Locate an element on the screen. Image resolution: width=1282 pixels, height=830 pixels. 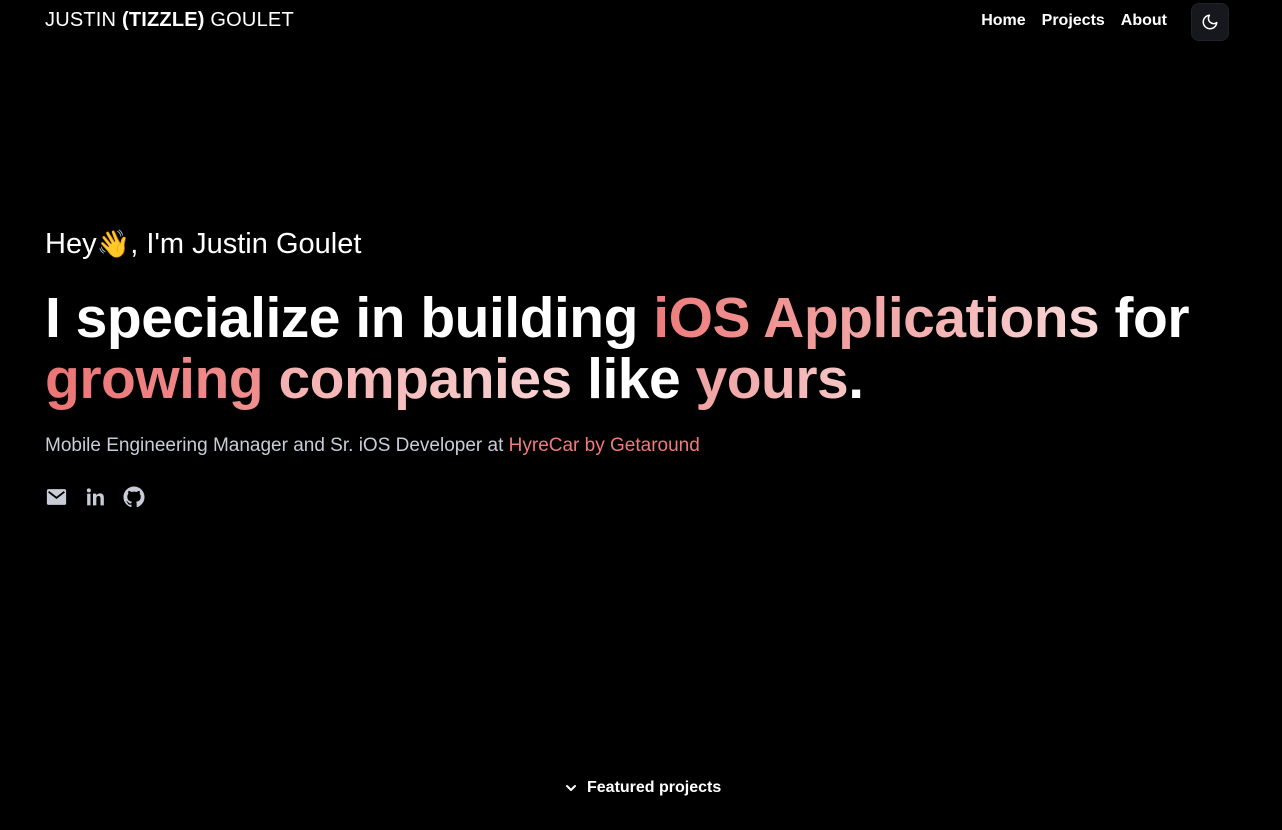
headline-text-4: like is located at coordinates (633, 379).